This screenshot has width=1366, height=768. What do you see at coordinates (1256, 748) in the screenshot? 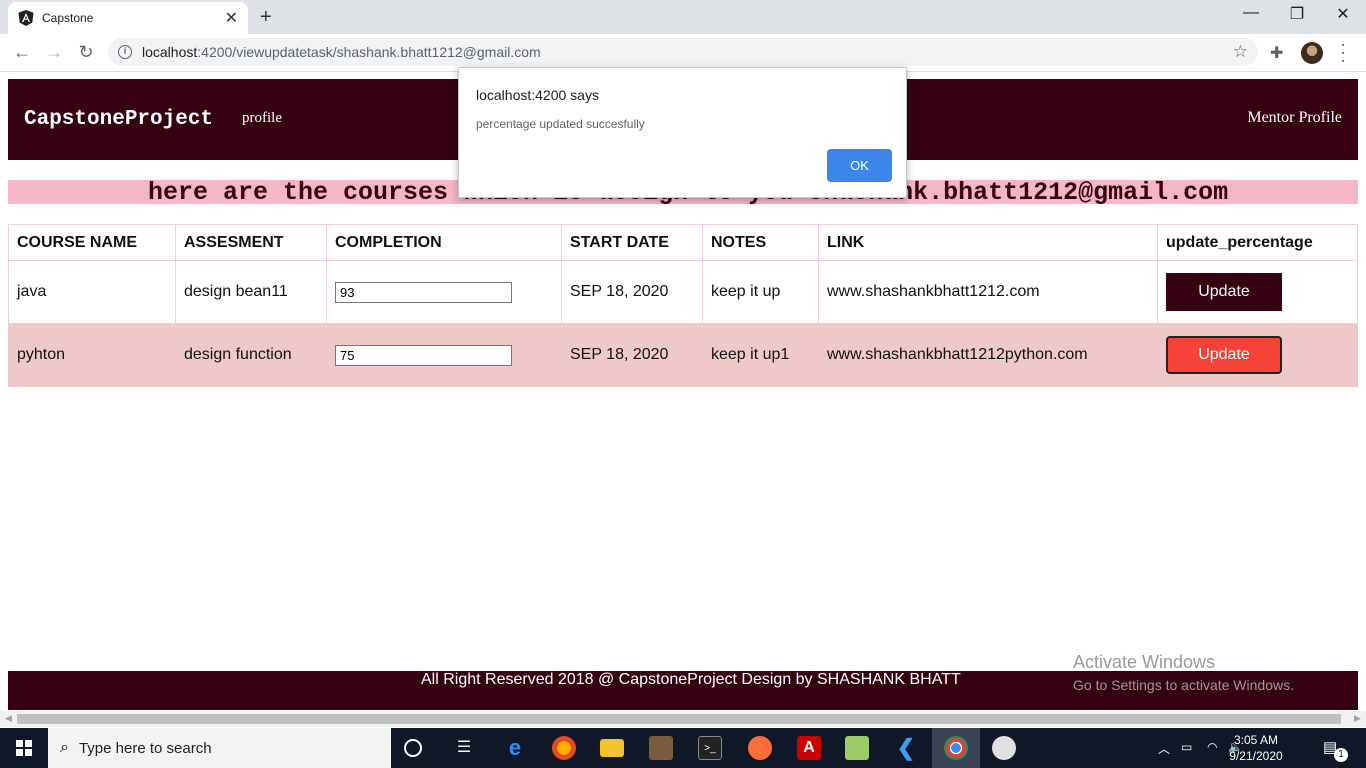
I see `clock: 3:05 AM 9/21/2020` at bounding box center [1256, 748].